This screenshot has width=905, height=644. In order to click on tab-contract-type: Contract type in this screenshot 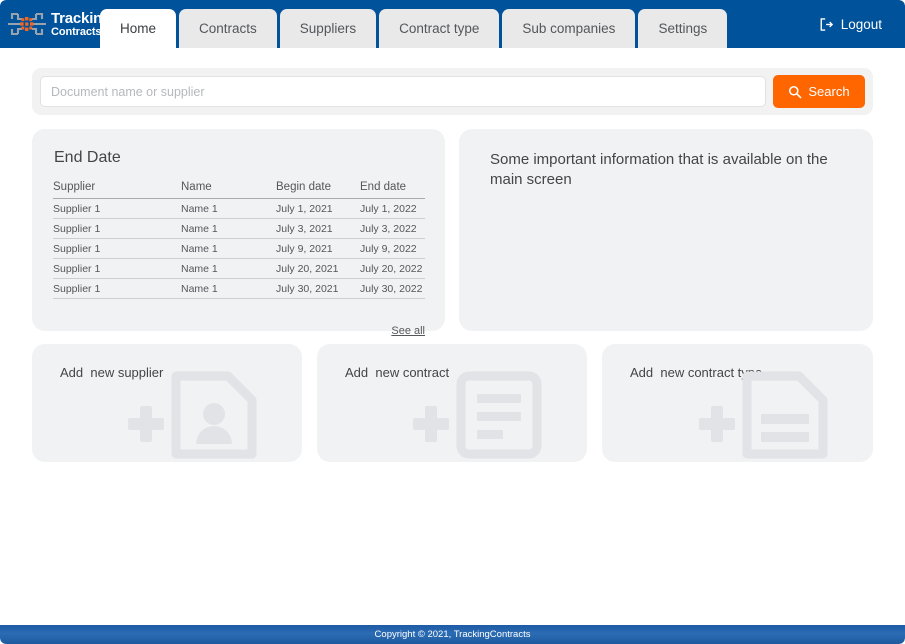, I will do `click(439, 28)`.